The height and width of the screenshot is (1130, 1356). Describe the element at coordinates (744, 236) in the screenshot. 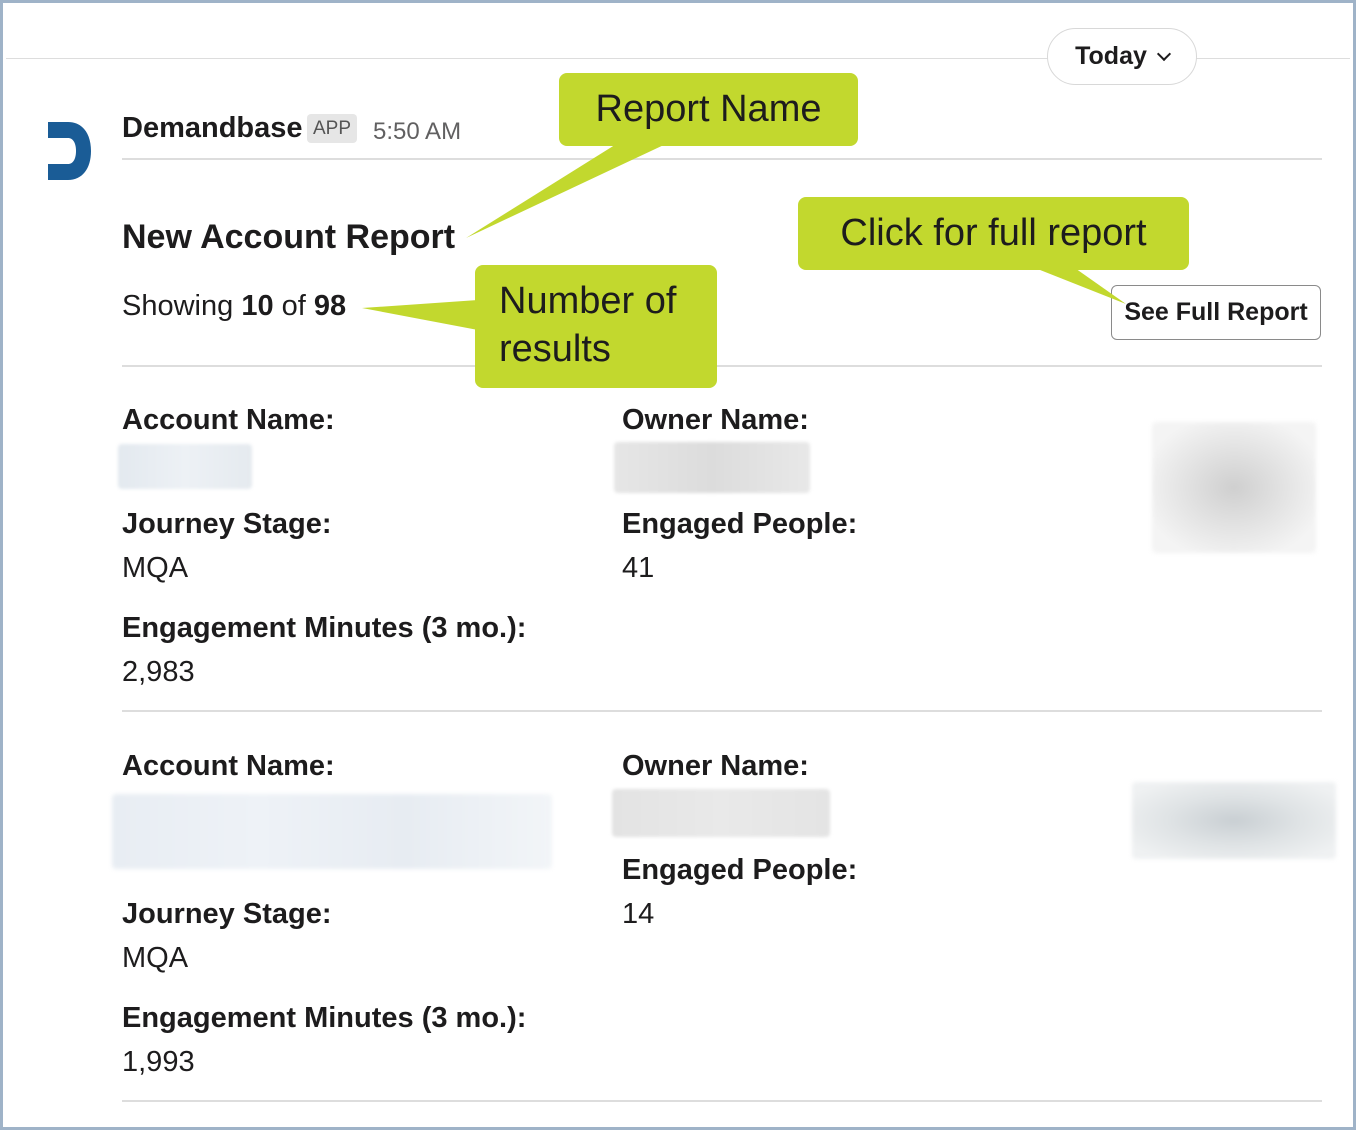

I see `callout-pointers` at that location.